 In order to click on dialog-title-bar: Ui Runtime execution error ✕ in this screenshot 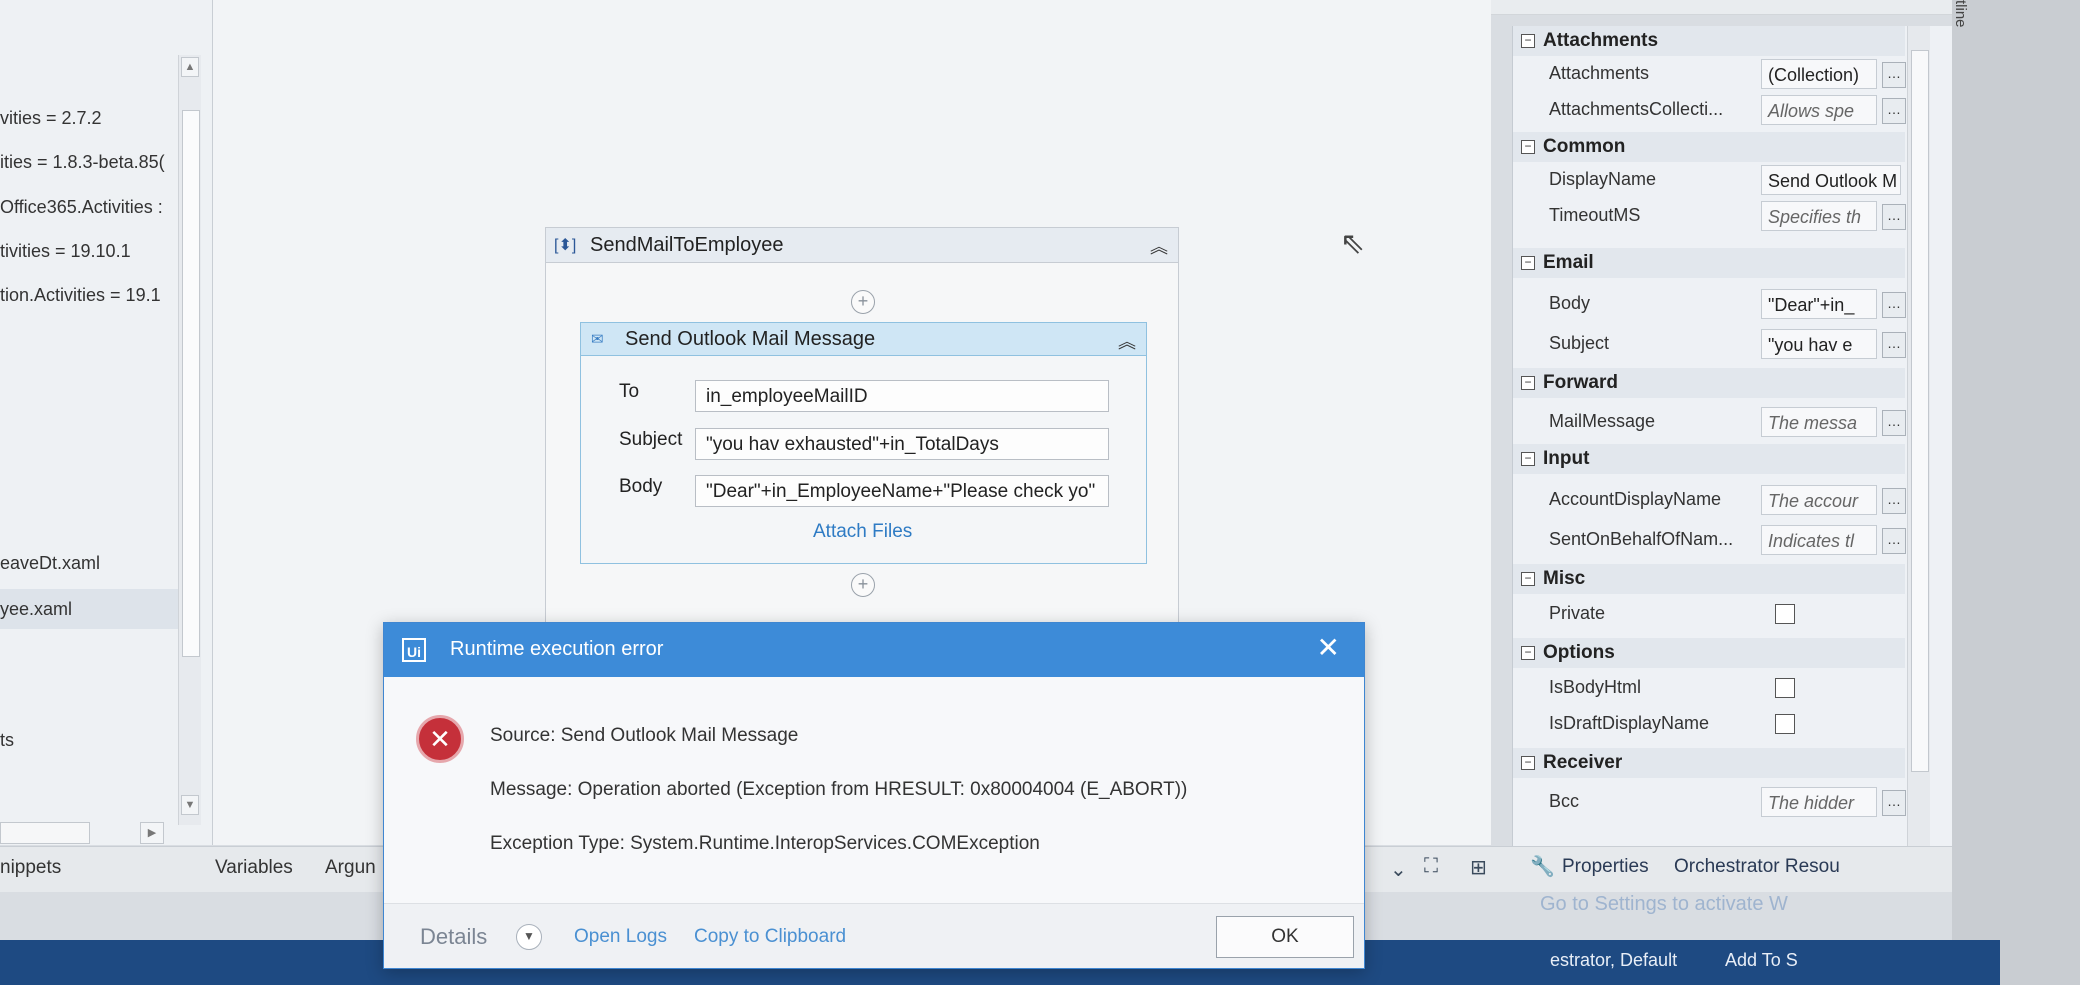, I will do `click(874, 650)`.